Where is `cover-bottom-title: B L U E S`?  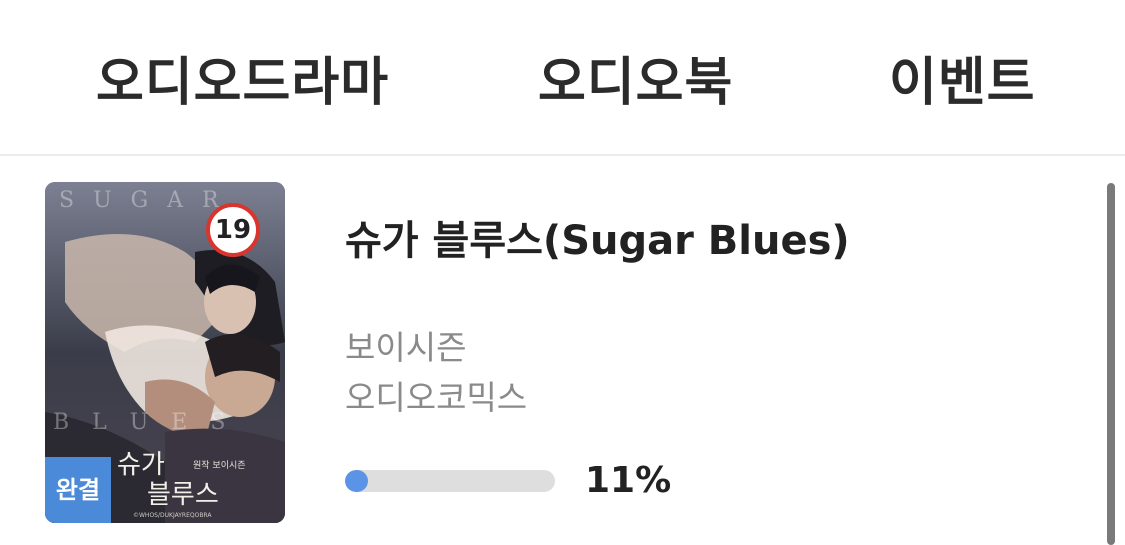
cover-bottom-title: B L U E S is located at coordinates (143, 422).